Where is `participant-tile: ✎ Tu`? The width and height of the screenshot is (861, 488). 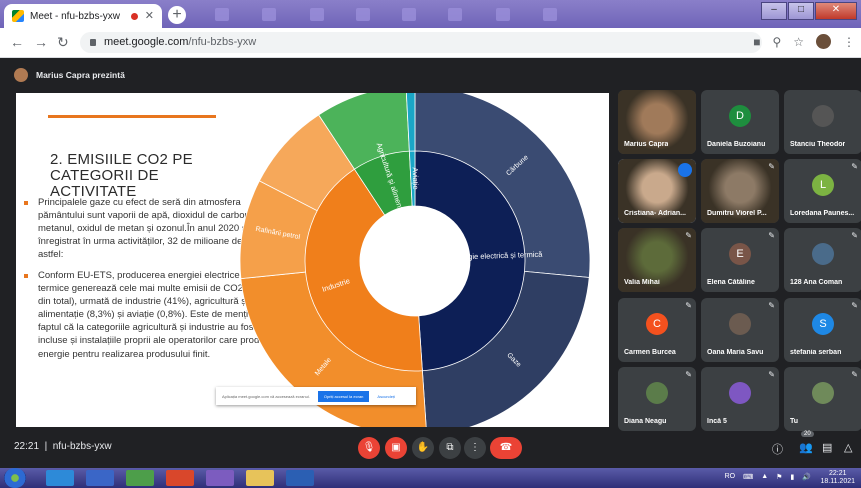 participant-tile: ✎ Tu is located at coordinates (822, 399).